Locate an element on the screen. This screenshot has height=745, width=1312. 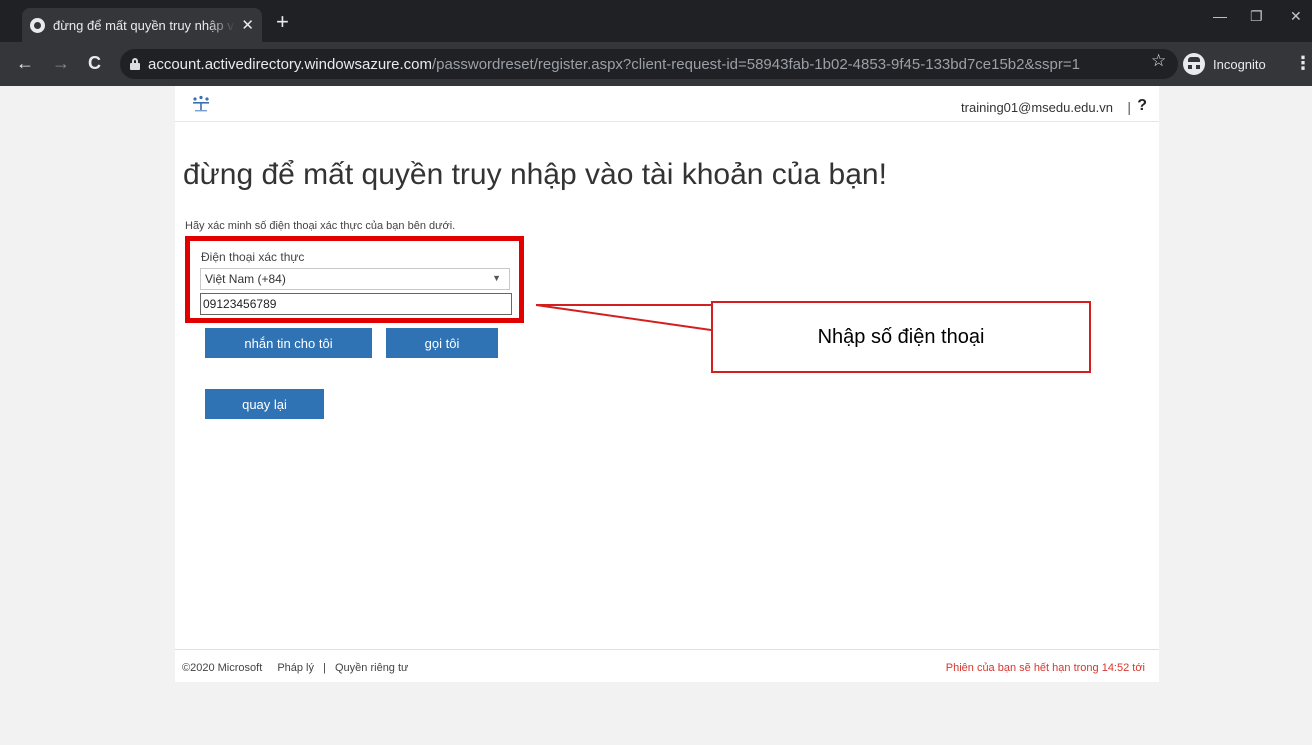
callout-text: Nhập số điện thoại is located at coordinates (901, 336).